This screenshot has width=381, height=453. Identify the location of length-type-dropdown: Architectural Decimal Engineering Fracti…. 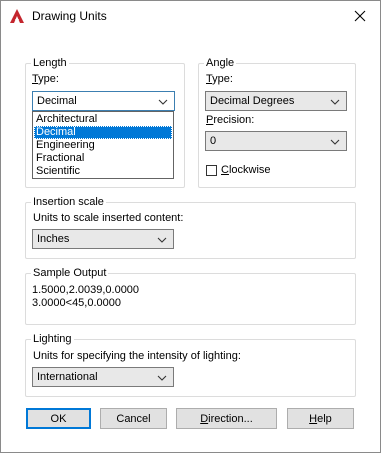
(103, 145).